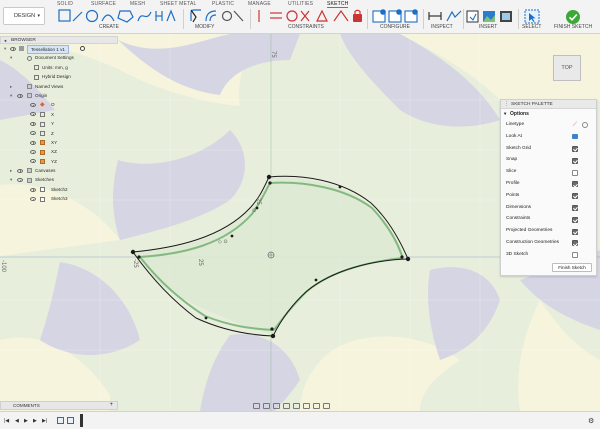  What do you see at coordinates (44, 421) in the screenshot?
I see `go-to-end-icon: ▶|` at bounding box center [44, 421].